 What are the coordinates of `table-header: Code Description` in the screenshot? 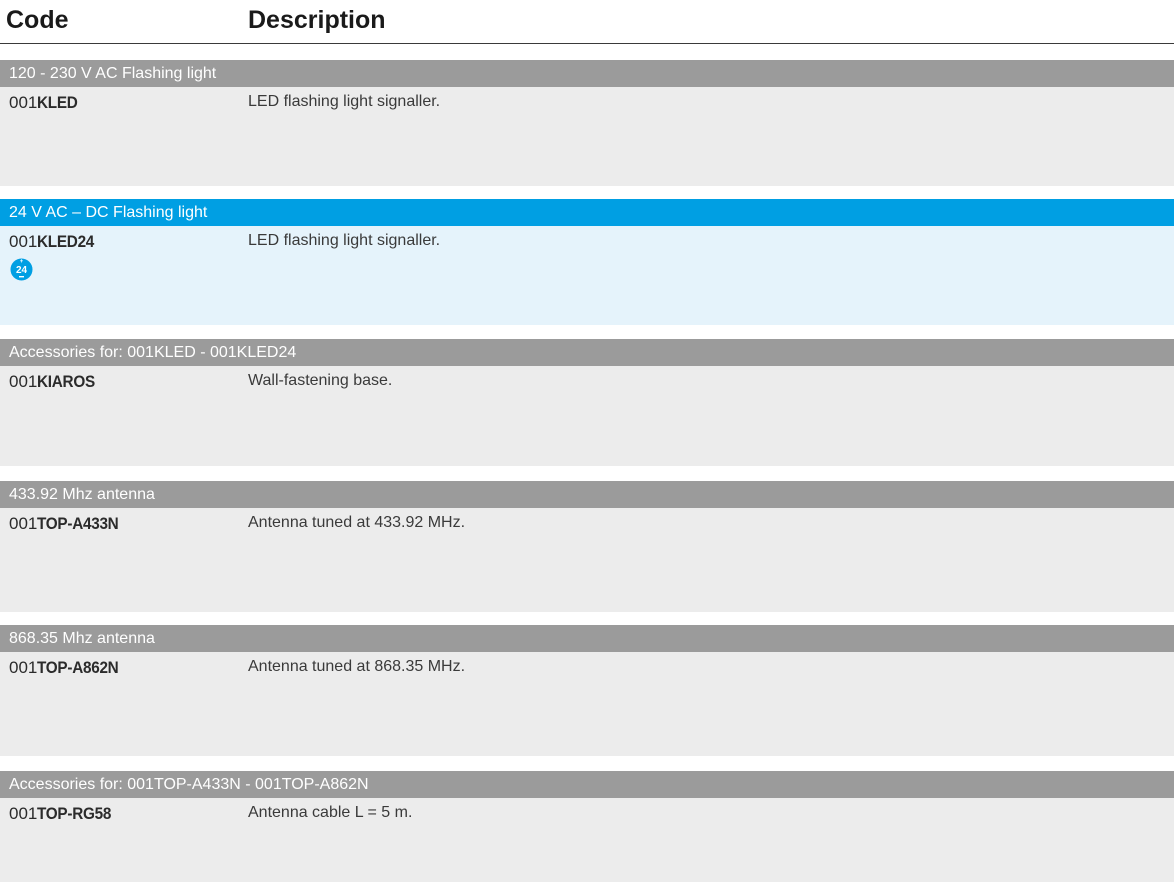 It's located at (587, 22).